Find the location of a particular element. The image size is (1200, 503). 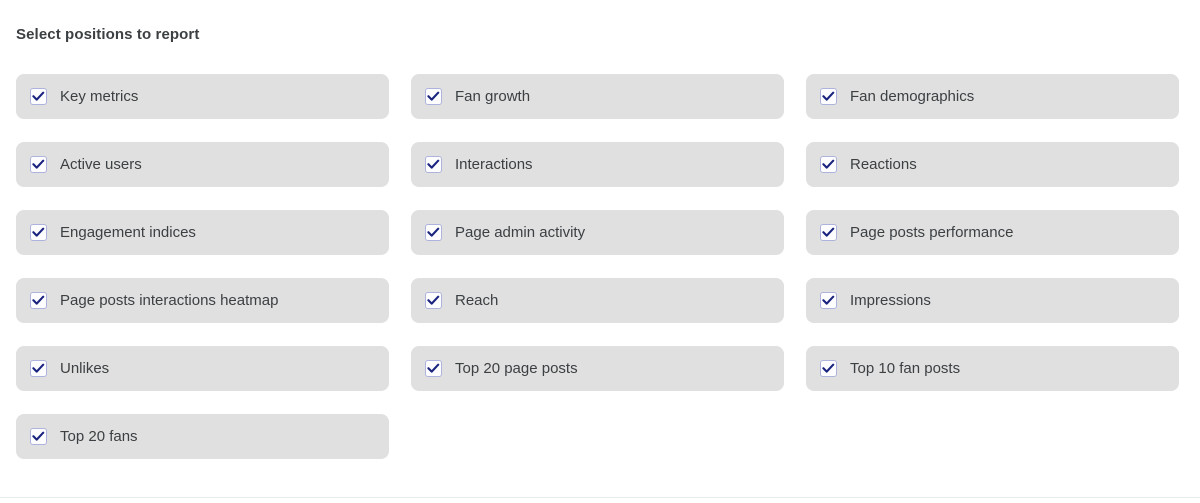

position-option-row: Page posts performance is located at coordinates (992, 232).